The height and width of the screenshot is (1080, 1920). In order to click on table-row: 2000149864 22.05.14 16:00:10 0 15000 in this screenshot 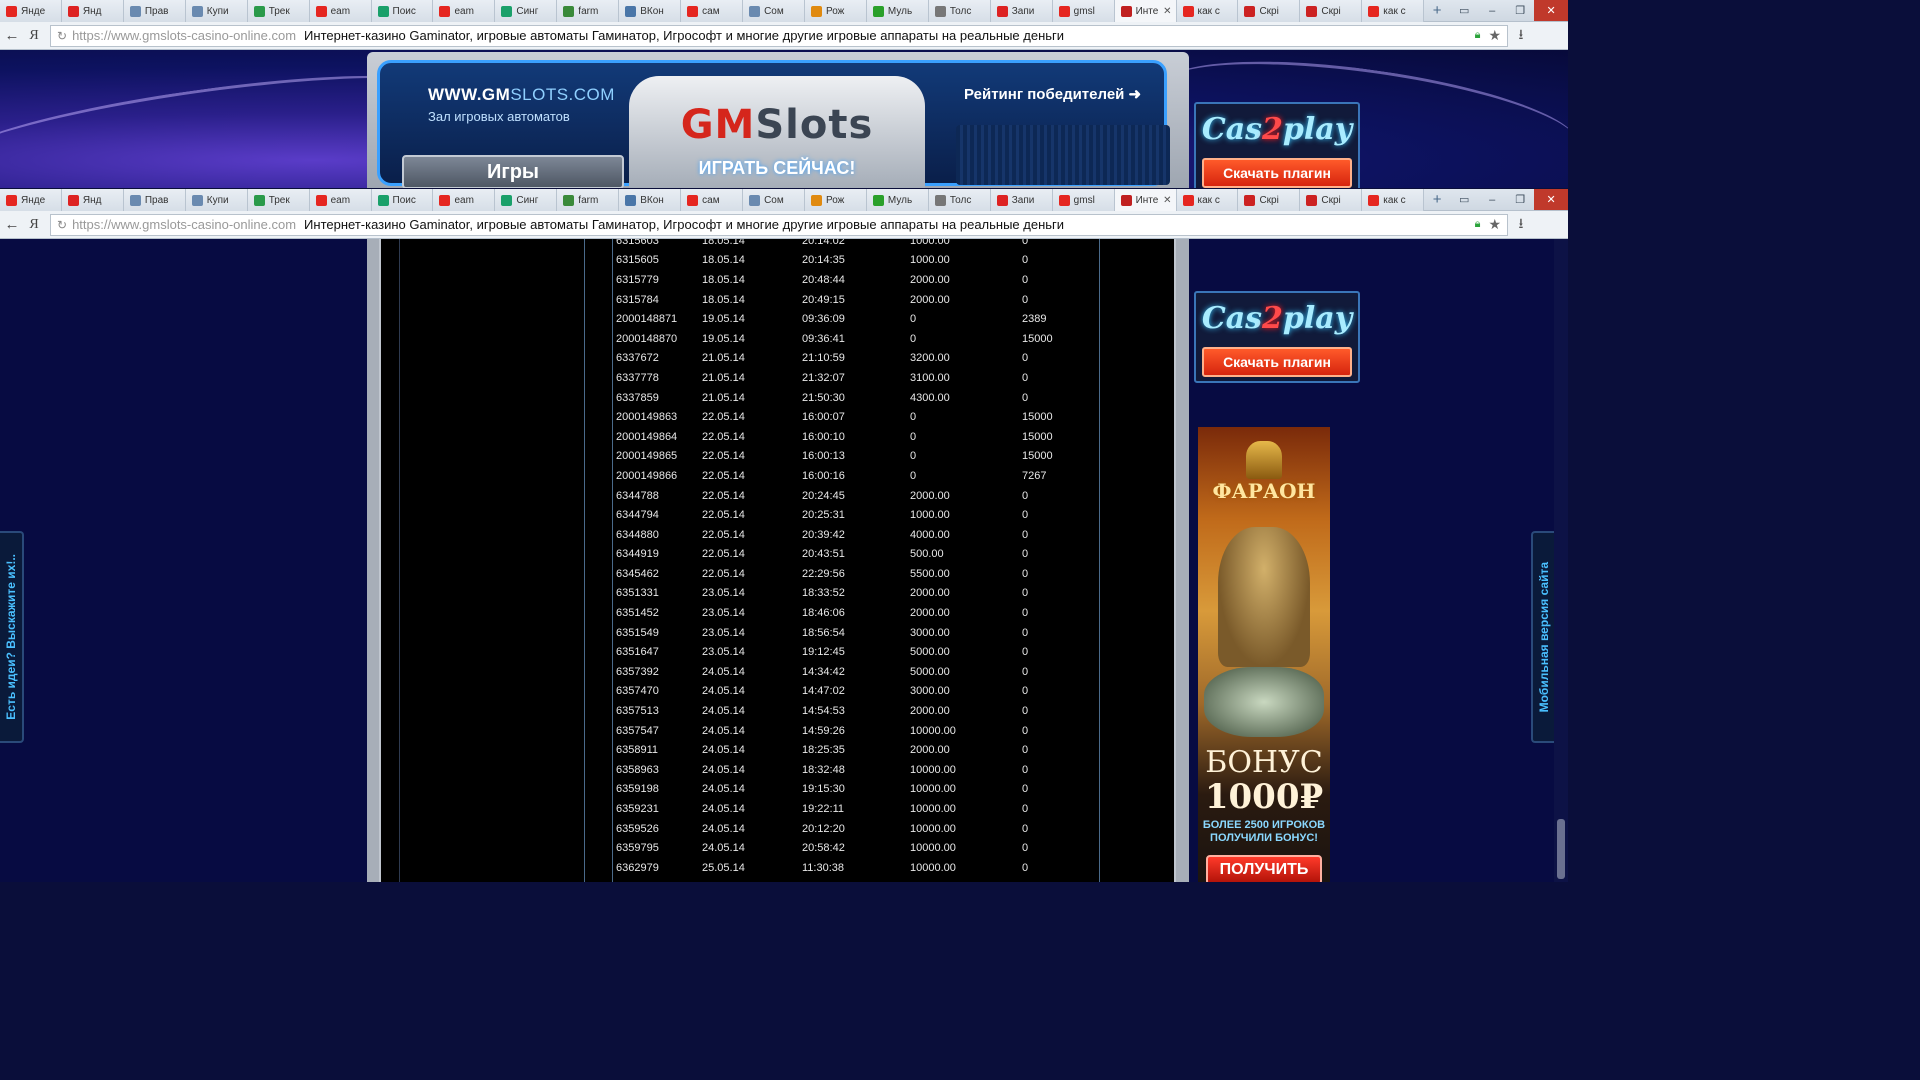, I will do `click(849, 437)`.